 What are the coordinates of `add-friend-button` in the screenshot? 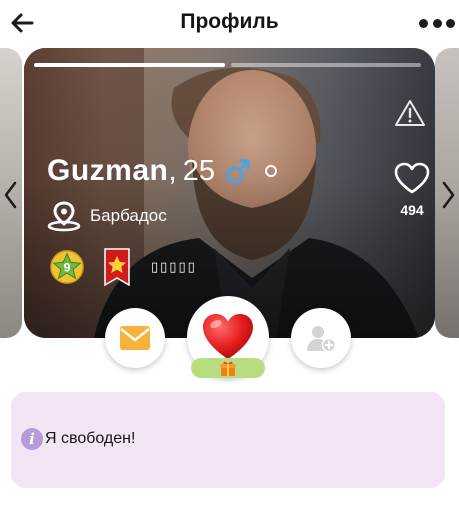 It's located at (321, 338).